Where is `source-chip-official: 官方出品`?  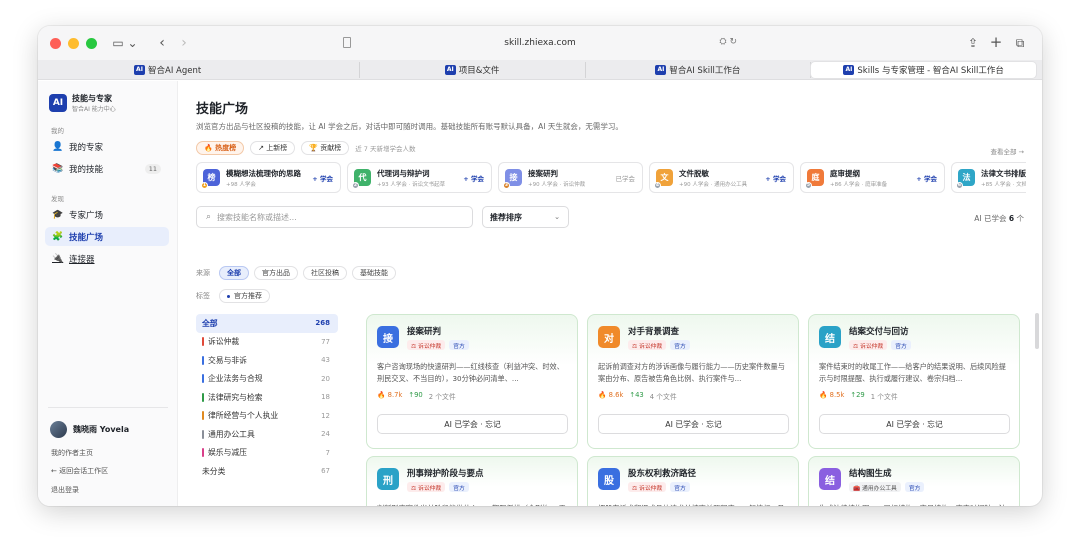
source-chip-official: 官方出品 is located at coordinates (276, 273).